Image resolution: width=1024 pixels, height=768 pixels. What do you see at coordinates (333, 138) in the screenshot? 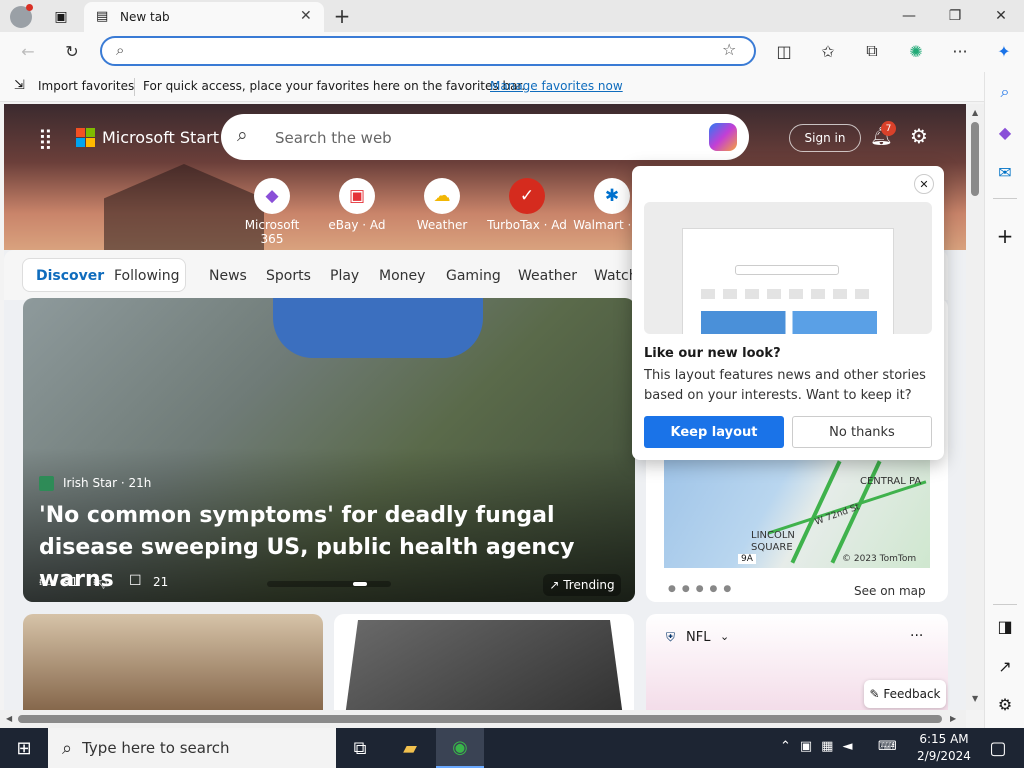
I see `web-search-input: Search the web` at bounding box center [333, 138].